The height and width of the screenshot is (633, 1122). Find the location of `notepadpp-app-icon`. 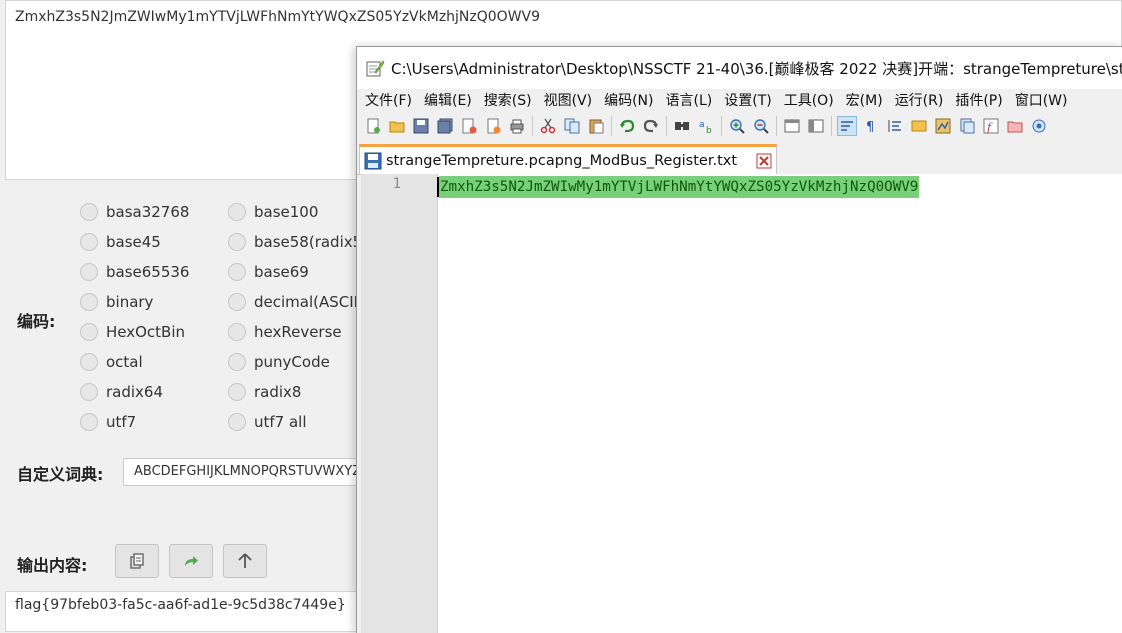

notepadpp-app-icon is located at coordinates (375, 68).